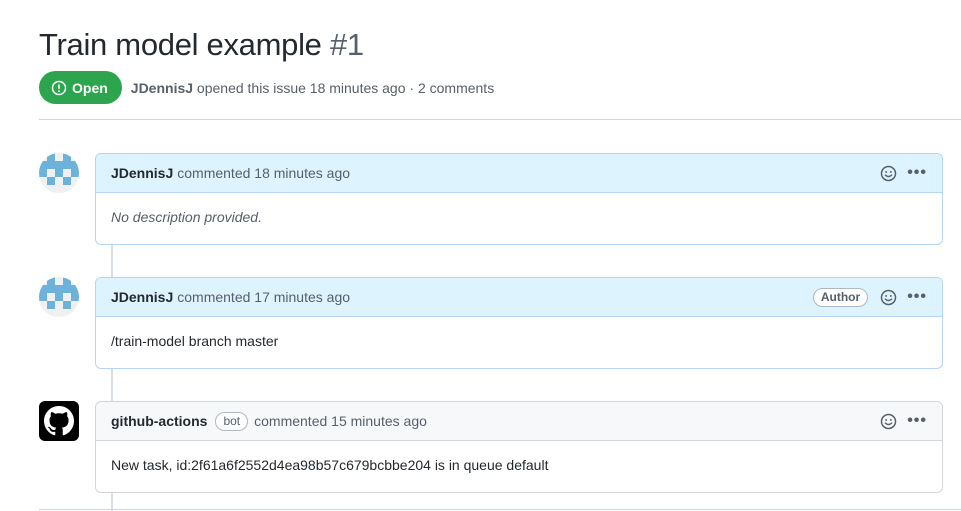 The width and height of the screenshot is (961, 511). I want to click on comment-timestamp: commented 17 minutes ago, so click(263, 297).